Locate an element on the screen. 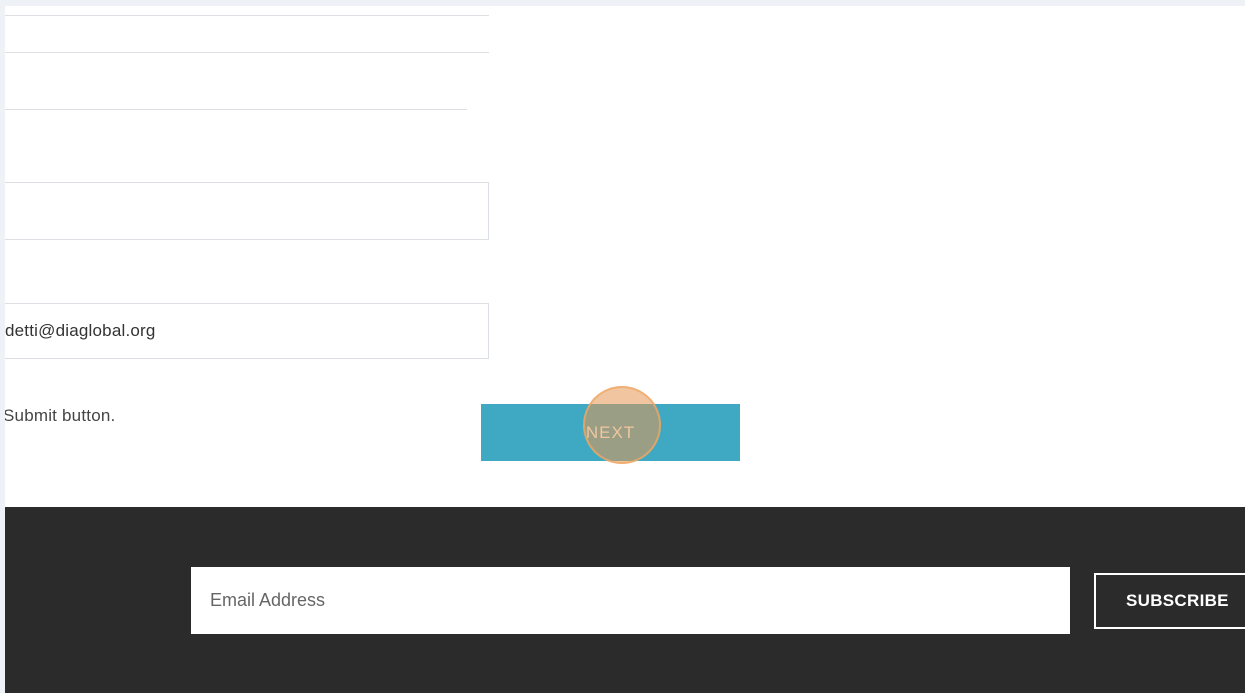  field-divider is located at coordinates (236, 109).